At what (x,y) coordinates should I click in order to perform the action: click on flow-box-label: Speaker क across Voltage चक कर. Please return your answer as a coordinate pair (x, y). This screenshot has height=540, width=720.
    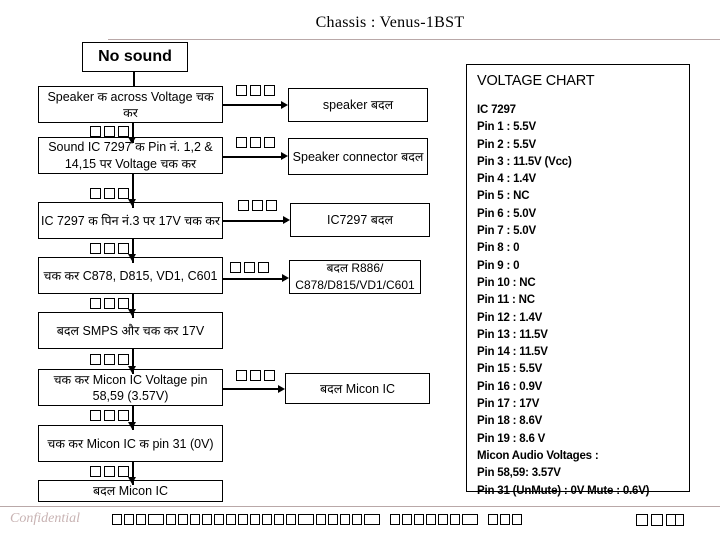
    Looking at the image, I should click on (130, 104).